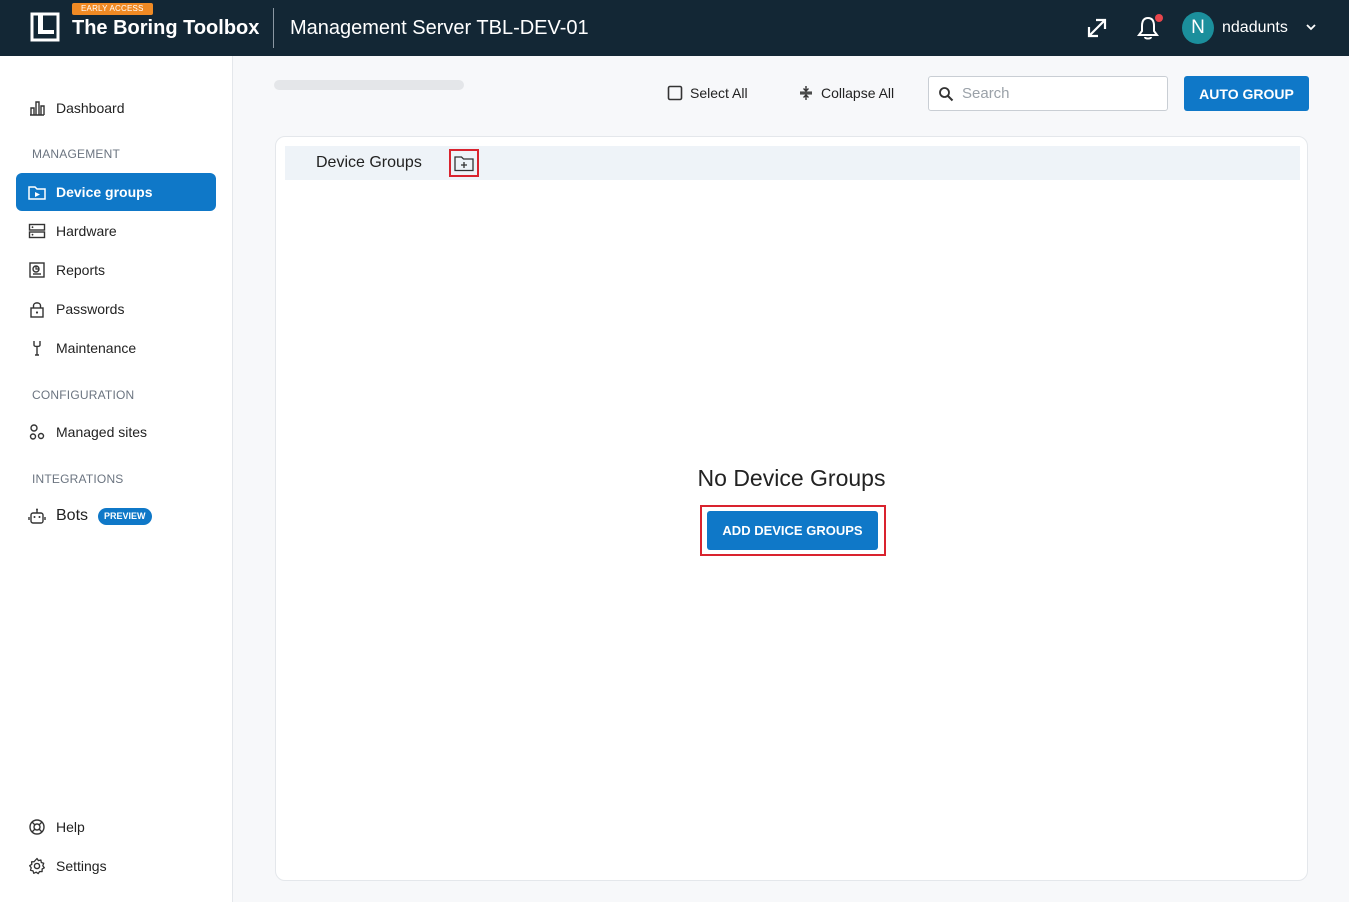 The image size is (1349, 902). Describe the element at coordinates (116, 827) in the screenshot. I see `sidebar-item-help: Help` at that location.